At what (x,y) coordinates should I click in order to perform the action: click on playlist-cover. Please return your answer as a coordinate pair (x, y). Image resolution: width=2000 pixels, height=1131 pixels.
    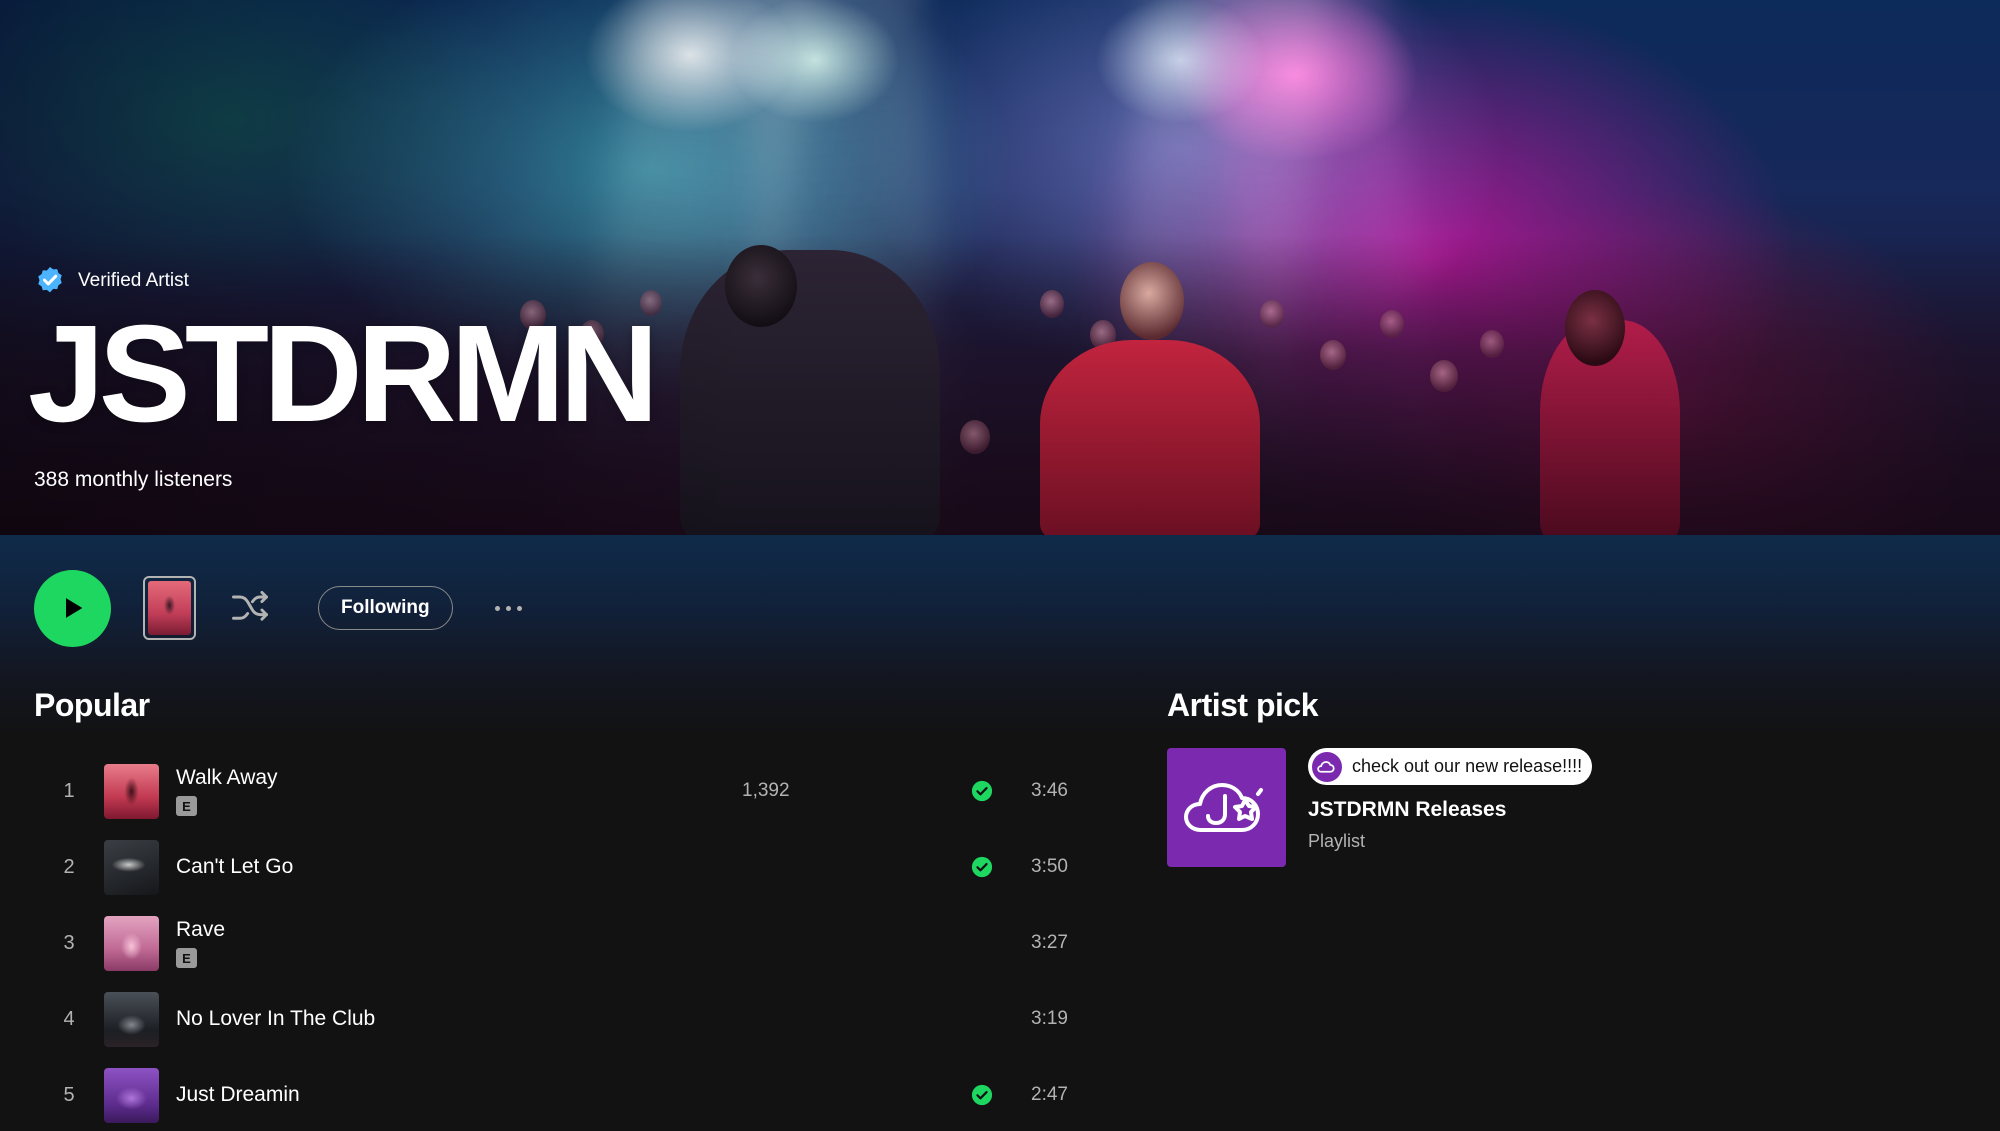
    Looking at the image, I should click on (1226, 807).